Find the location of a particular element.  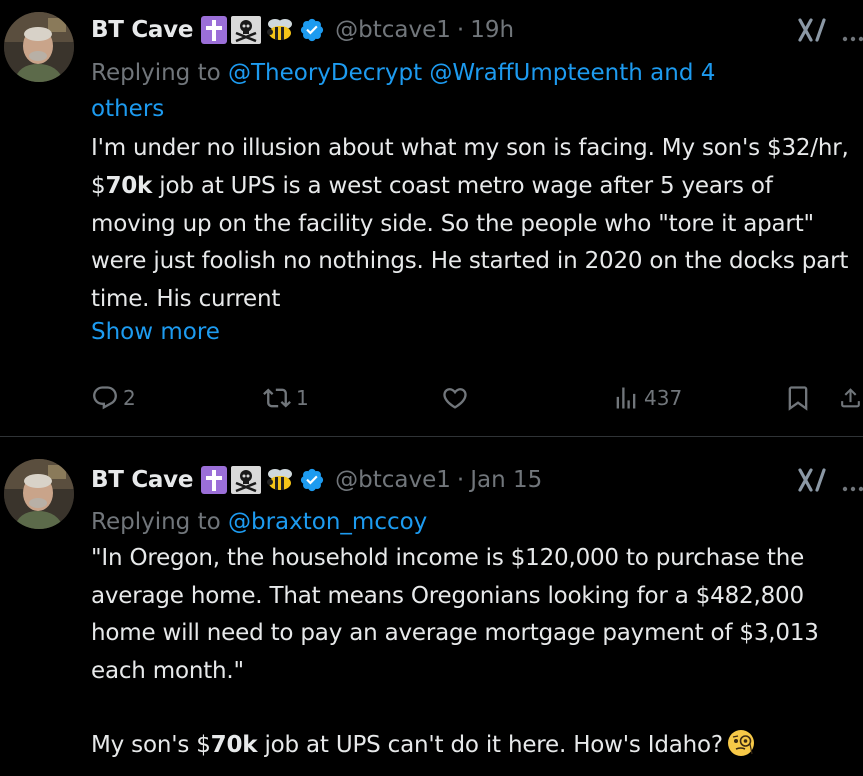

heart-icon is located at coordinates (455, 398).